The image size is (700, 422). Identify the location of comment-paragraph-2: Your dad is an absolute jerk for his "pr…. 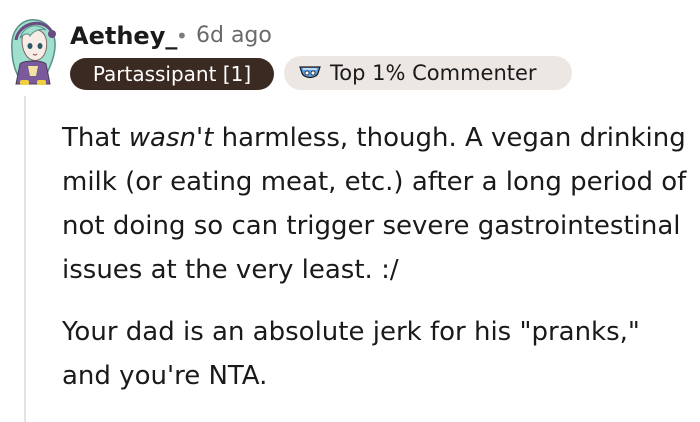
(351, 354).